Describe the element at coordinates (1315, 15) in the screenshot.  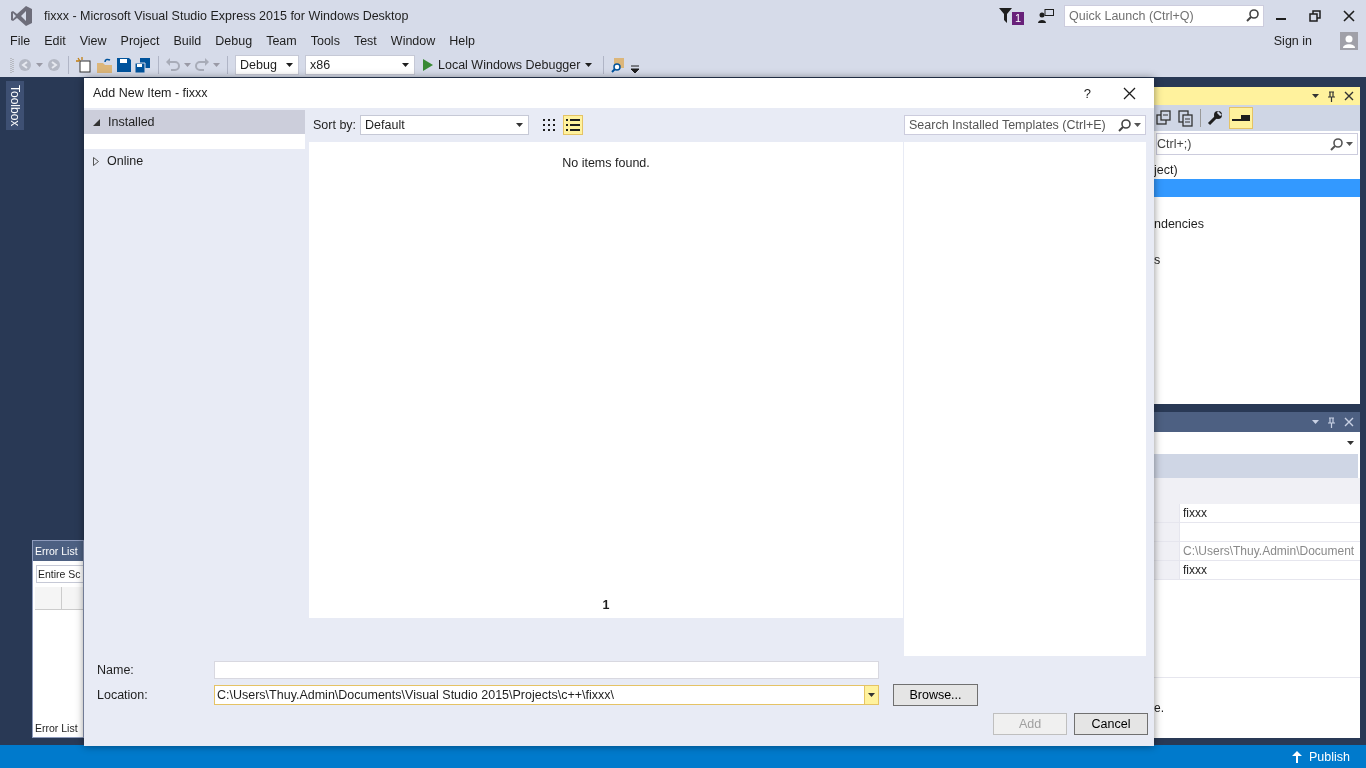
I see `restore-icon` at that location.